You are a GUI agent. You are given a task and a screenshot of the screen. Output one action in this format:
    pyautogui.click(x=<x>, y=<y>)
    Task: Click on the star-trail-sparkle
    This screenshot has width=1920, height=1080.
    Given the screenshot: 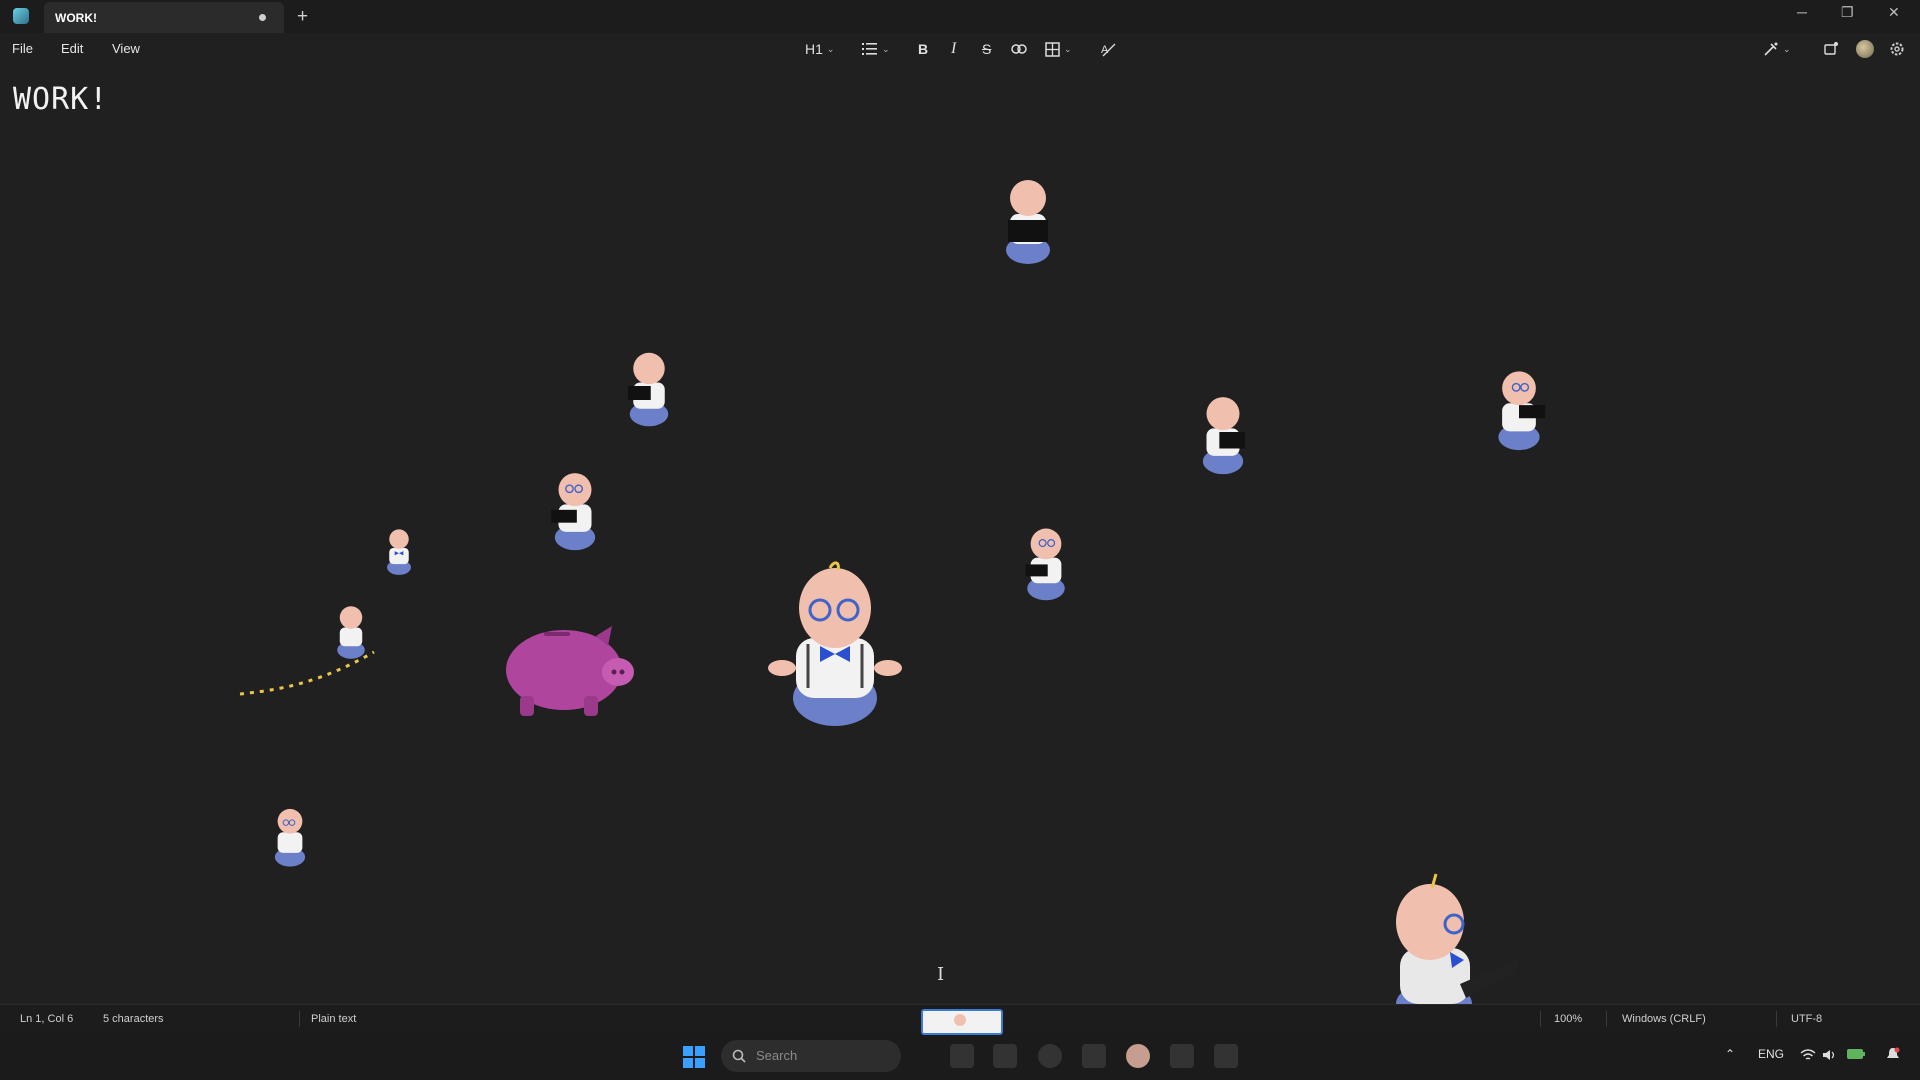 What is the action you would take?
    pyautogui.click(x=307, y=673)
    